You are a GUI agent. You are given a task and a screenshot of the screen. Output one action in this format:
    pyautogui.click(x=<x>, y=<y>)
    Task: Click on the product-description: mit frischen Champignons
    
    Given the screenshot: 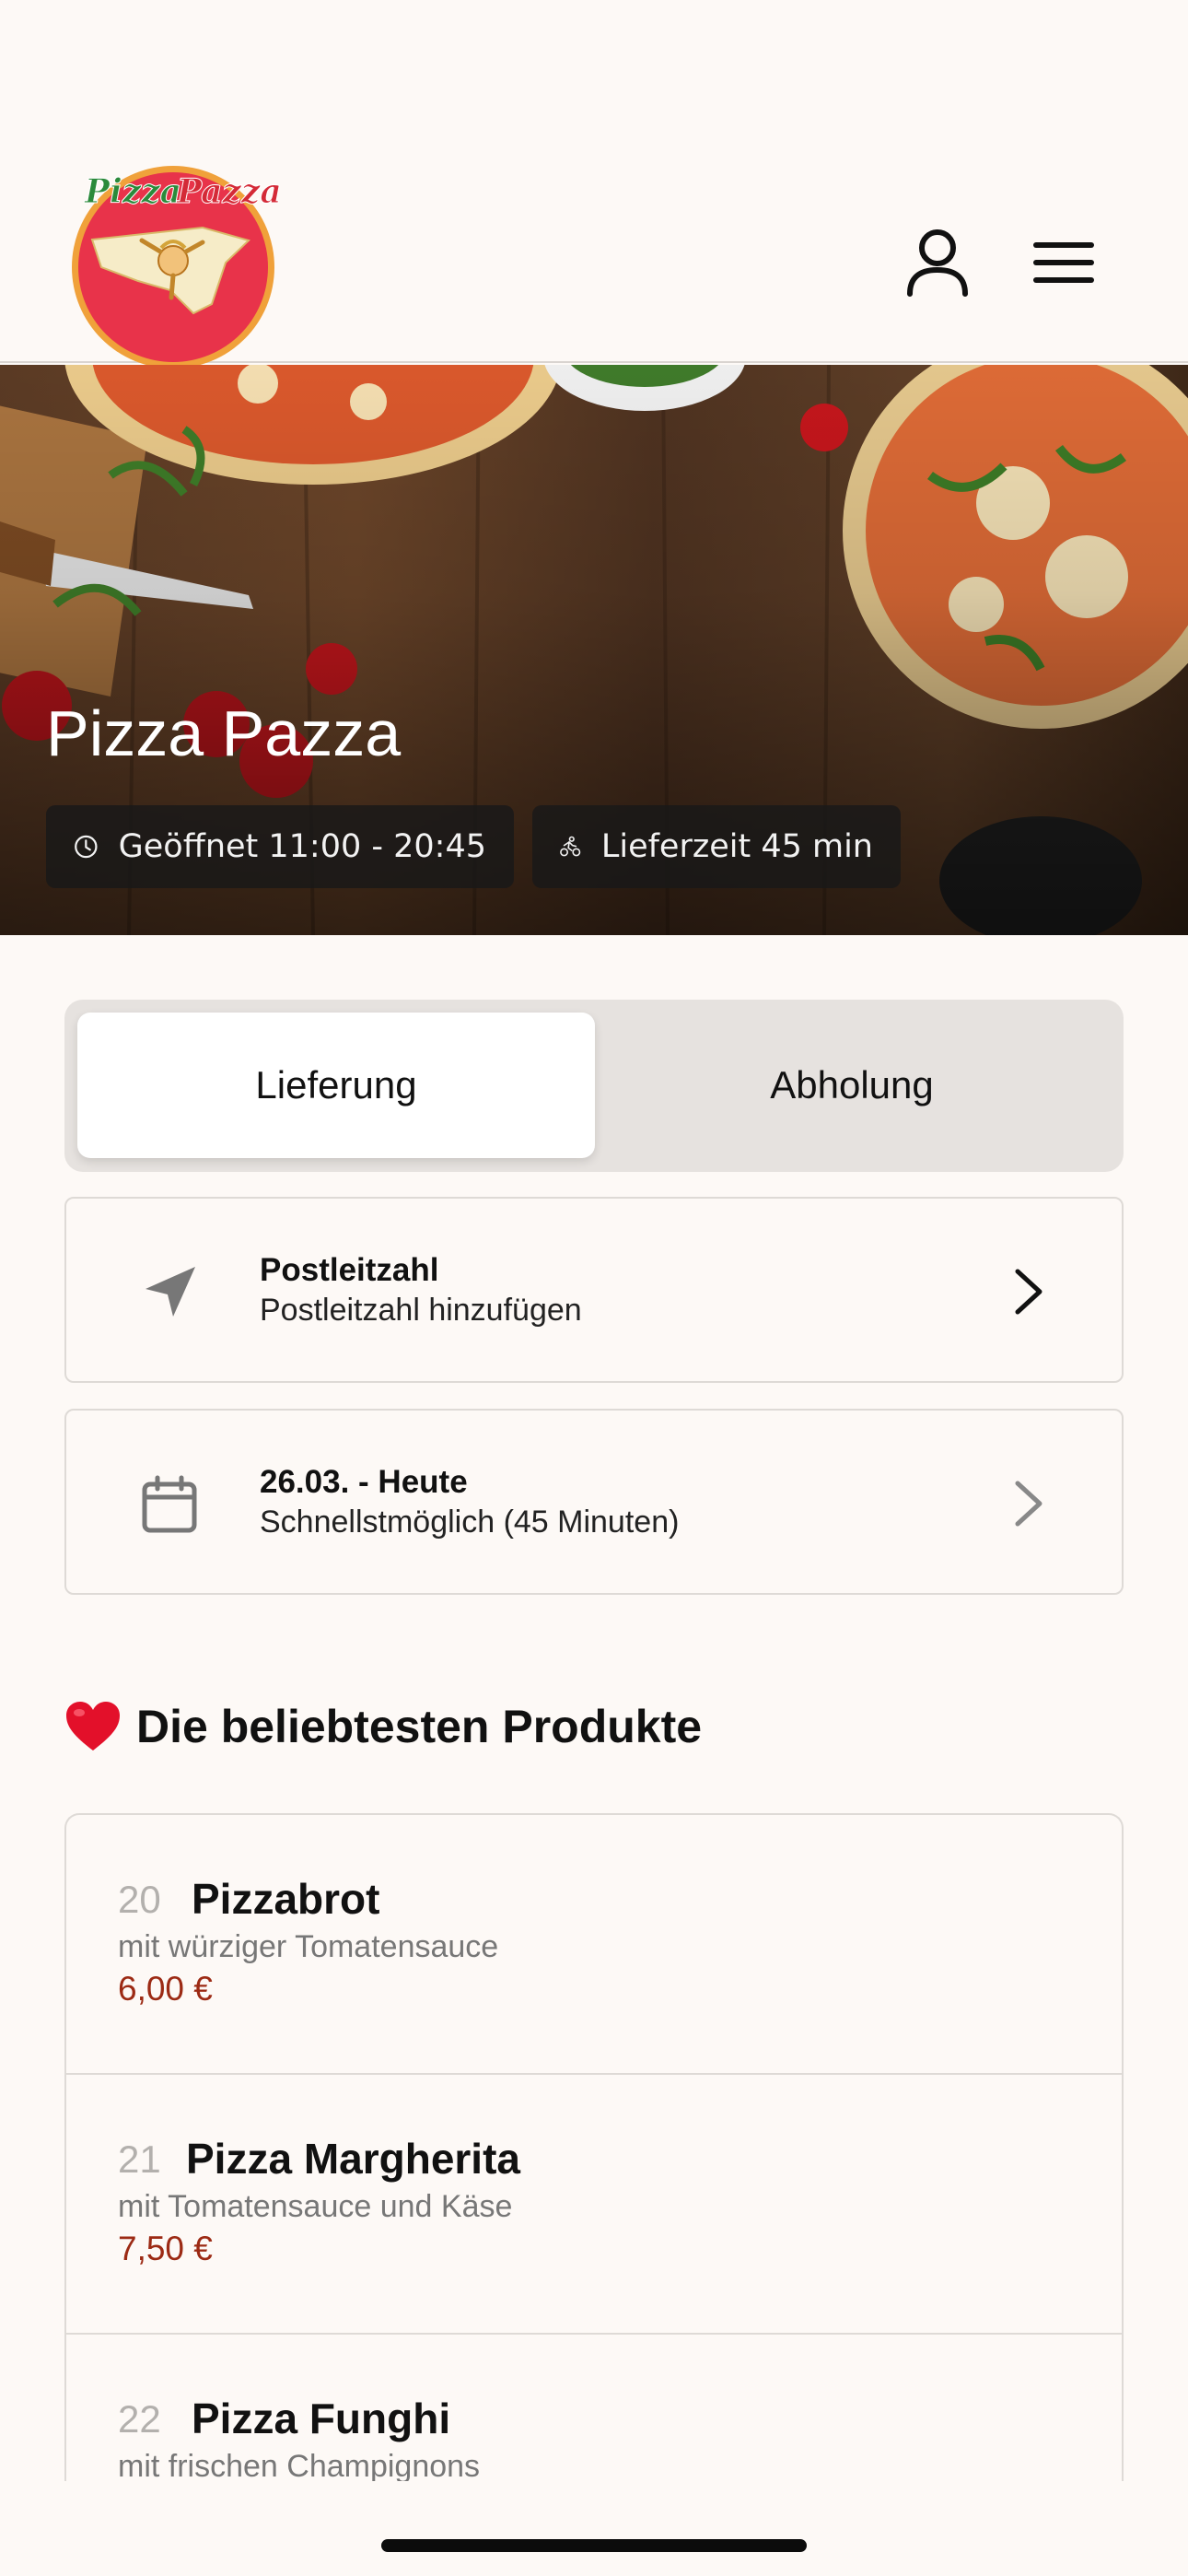 What is the action you would take?
    pyautogui.click(x=299, y=2465)
    